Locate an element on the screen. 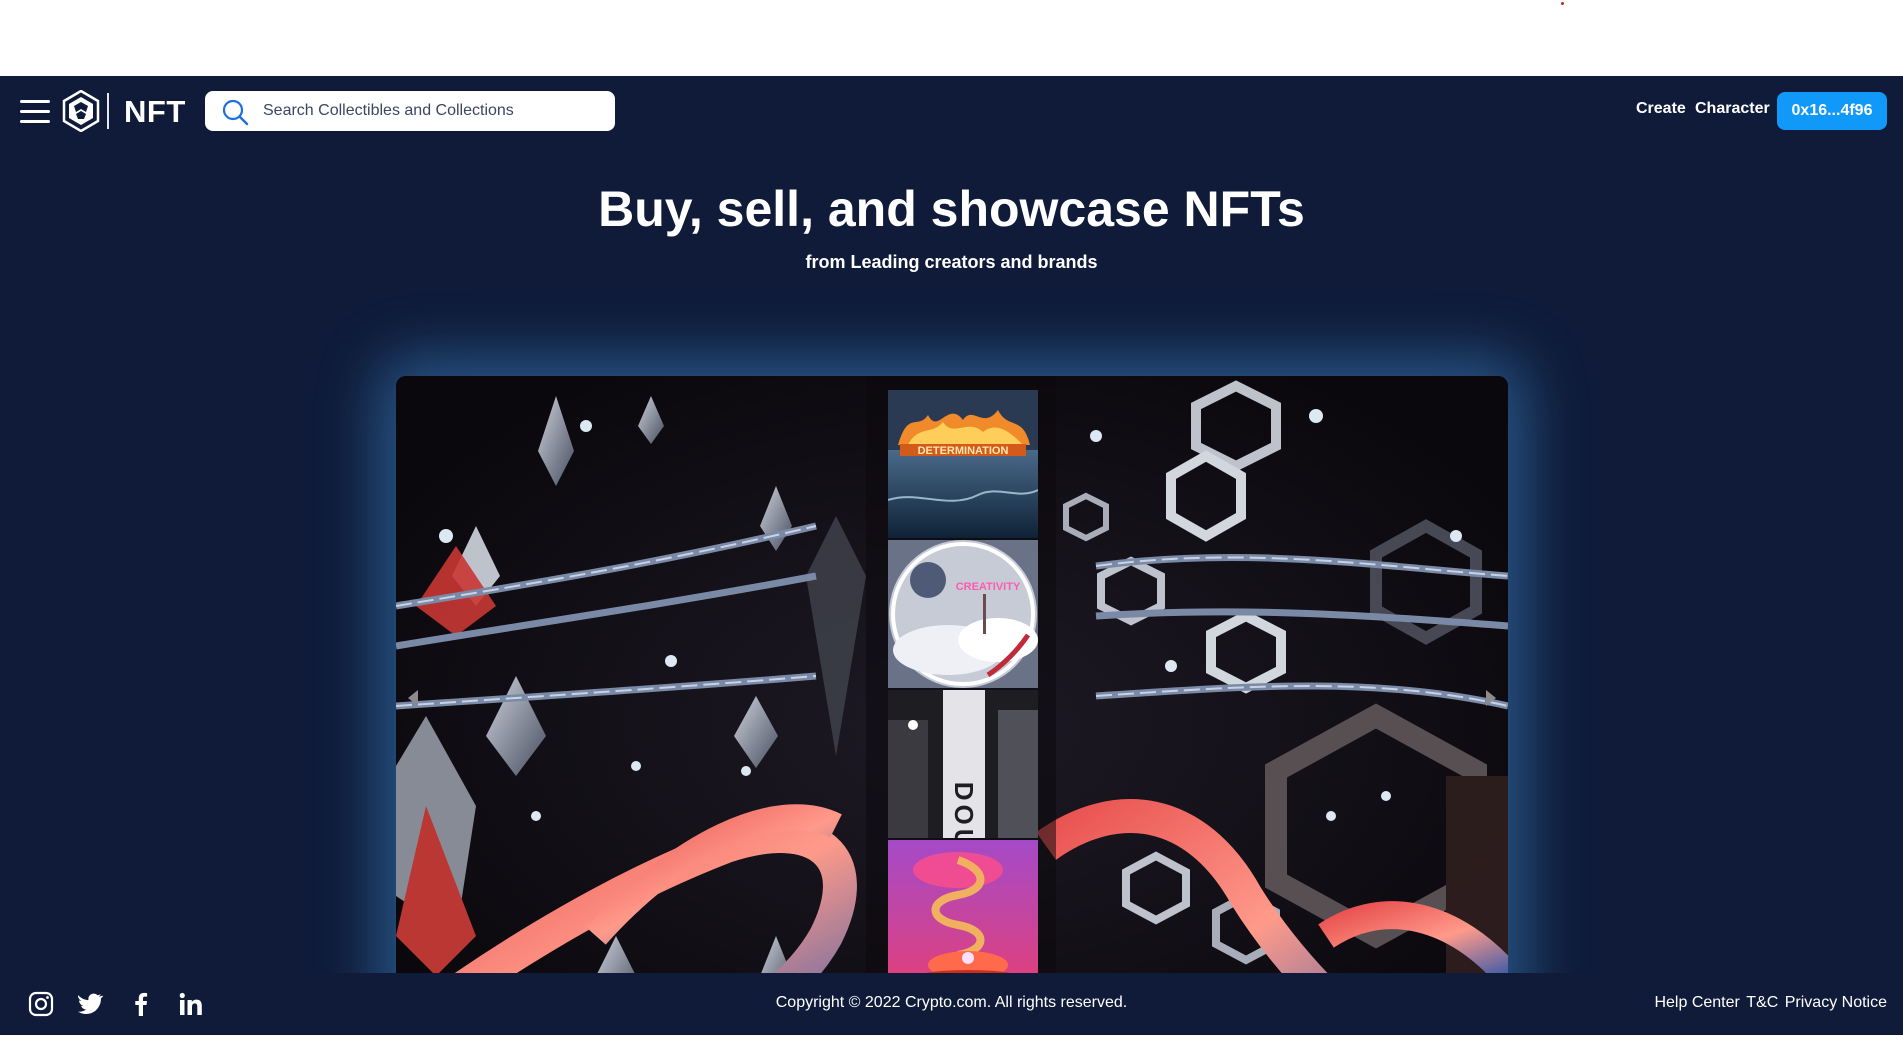 The width and height of the screenshot is (1903, 1038). thumbnail-doubt-tower: DOUBT is located at coordinates (963, 764).